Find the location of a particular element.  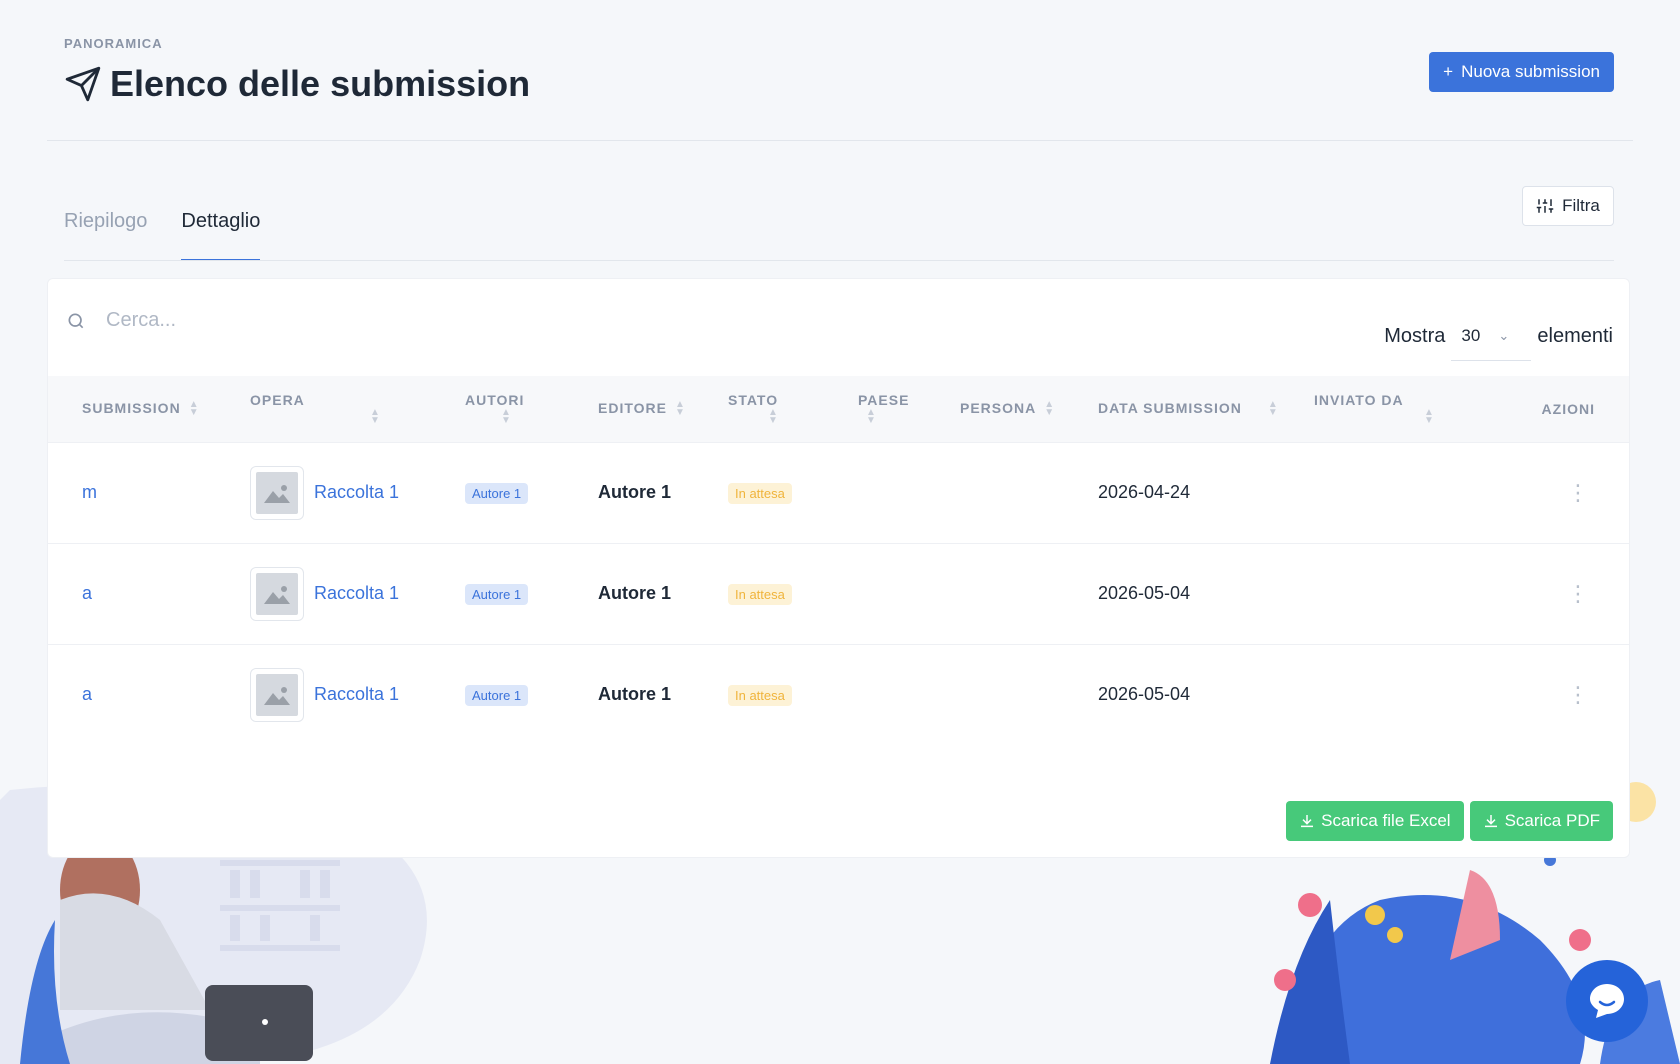

download-pdf-label: Scarica PDF is located at coordinates (1552, 820).